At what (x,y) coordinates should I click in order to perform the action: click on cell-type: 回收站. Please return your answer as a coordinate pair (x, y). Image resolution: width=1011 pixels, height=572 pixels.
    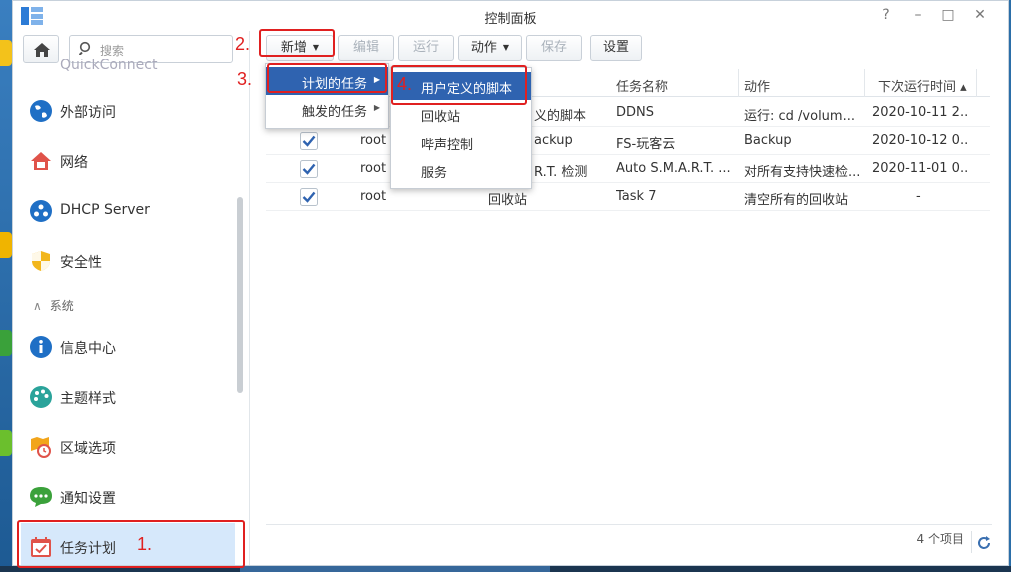
    Looking at the image, I should click on (508, 200).